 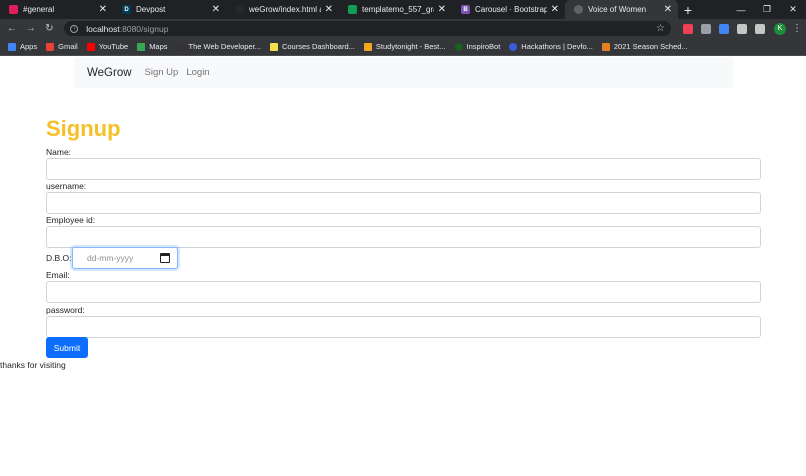 I want to click on bookmark-maps: Maps, so click(x=152, y=46).